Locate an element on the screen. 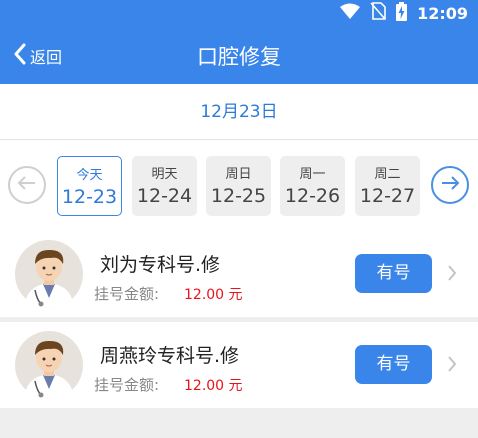 This screenshot has width=478, height=438. wifi-icon is located at coordinates (350, 13).